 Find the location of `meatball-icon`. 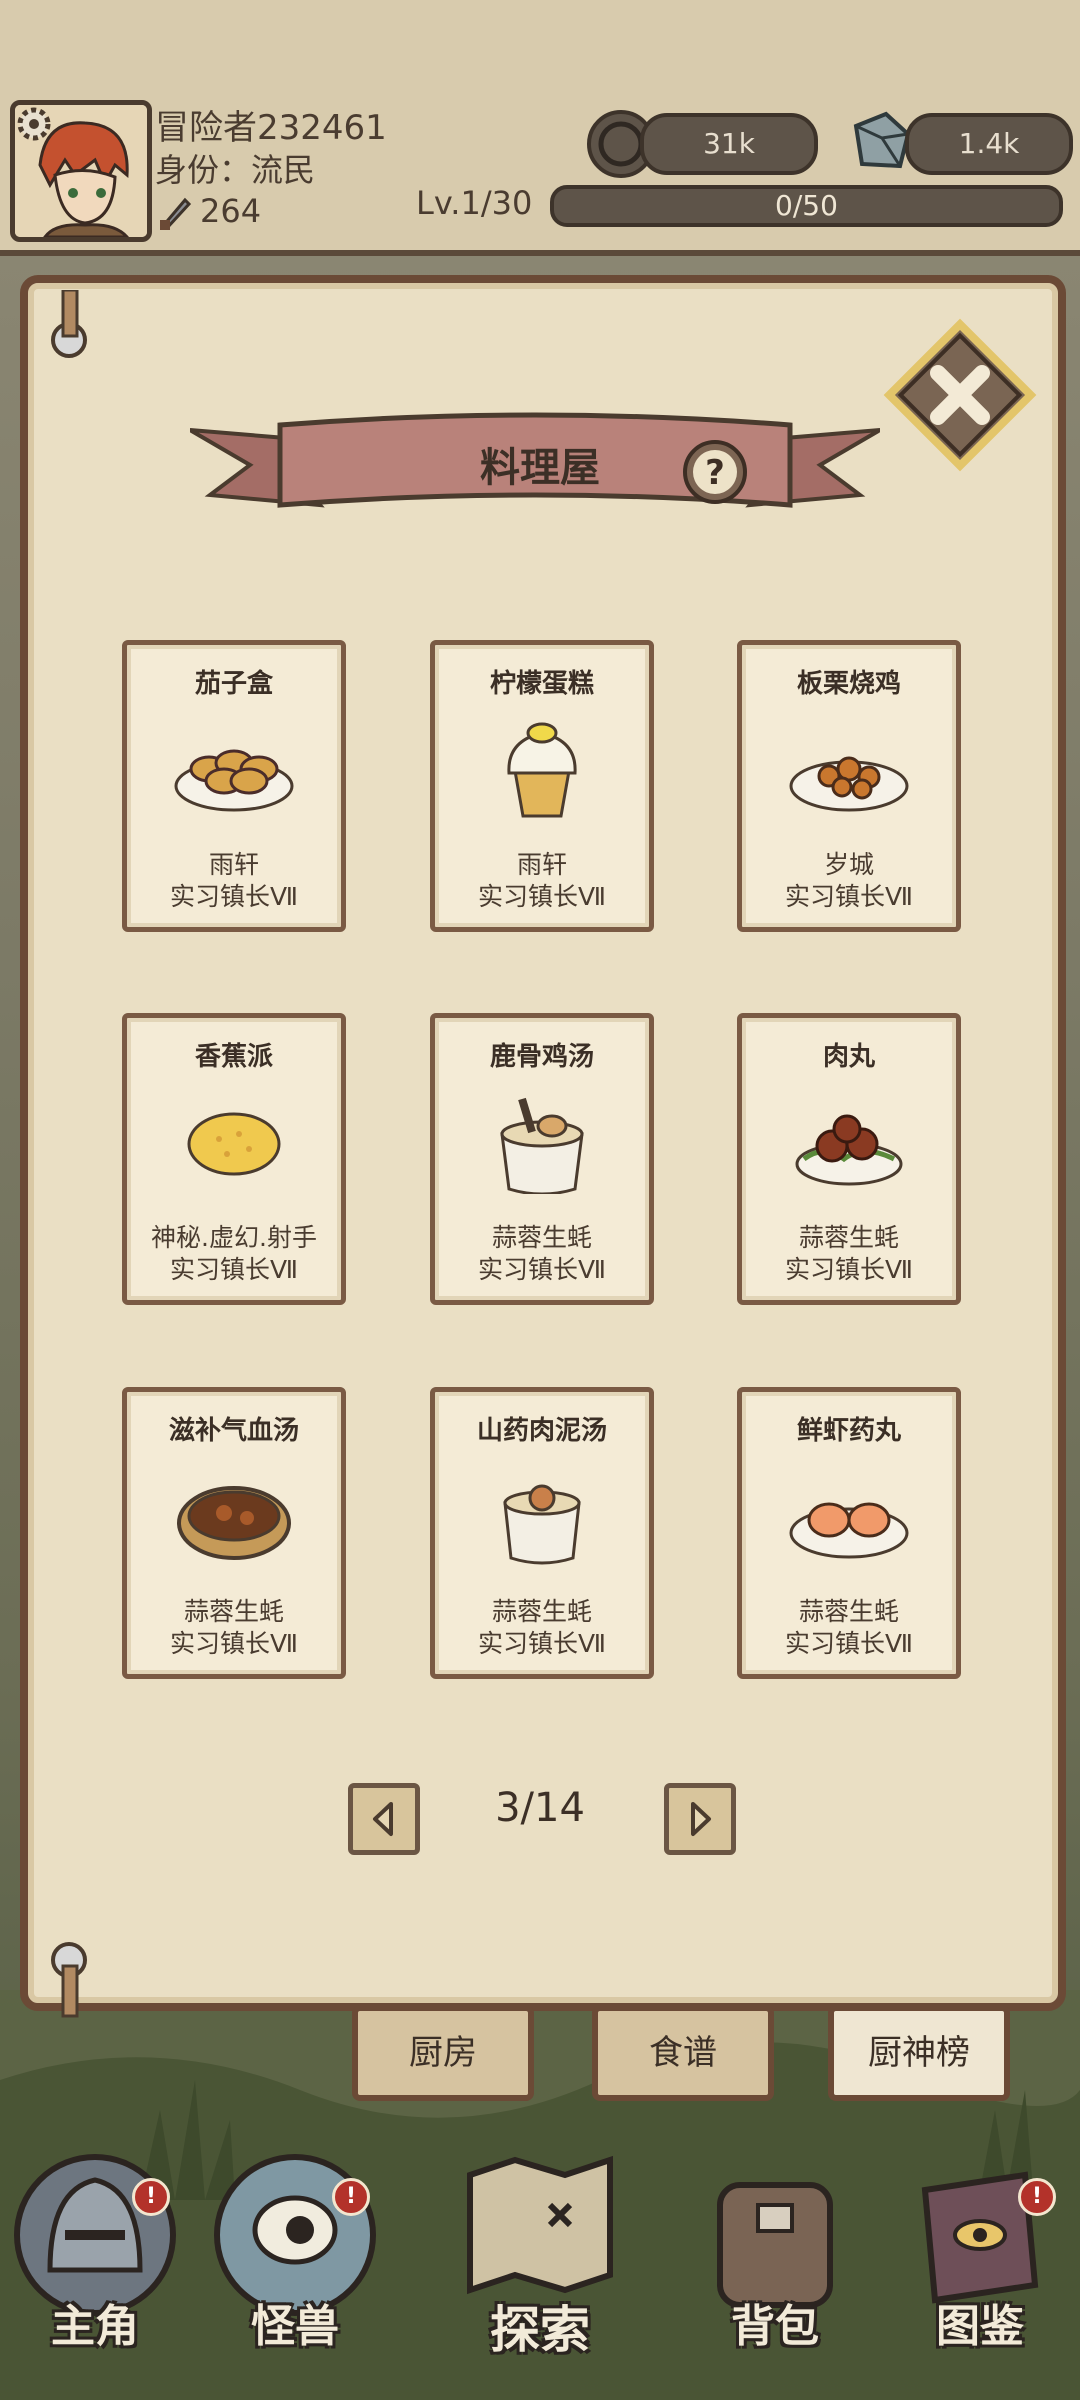

meatball-icon is located at coordinates (849, 1139).